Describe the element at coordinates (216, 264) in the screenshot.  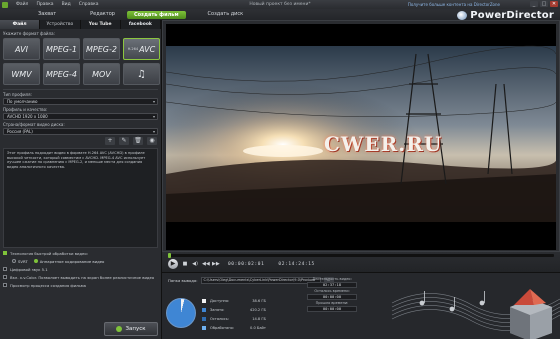
I see `next-frame-icon: ▶▶` at that location.